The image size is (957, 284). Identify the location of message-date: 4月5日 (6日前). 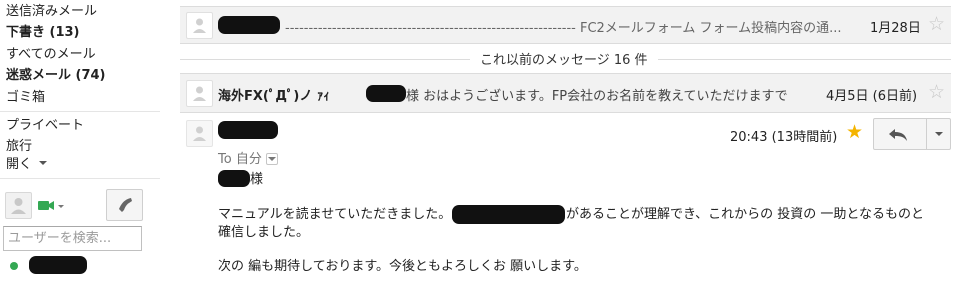
(872, 96).